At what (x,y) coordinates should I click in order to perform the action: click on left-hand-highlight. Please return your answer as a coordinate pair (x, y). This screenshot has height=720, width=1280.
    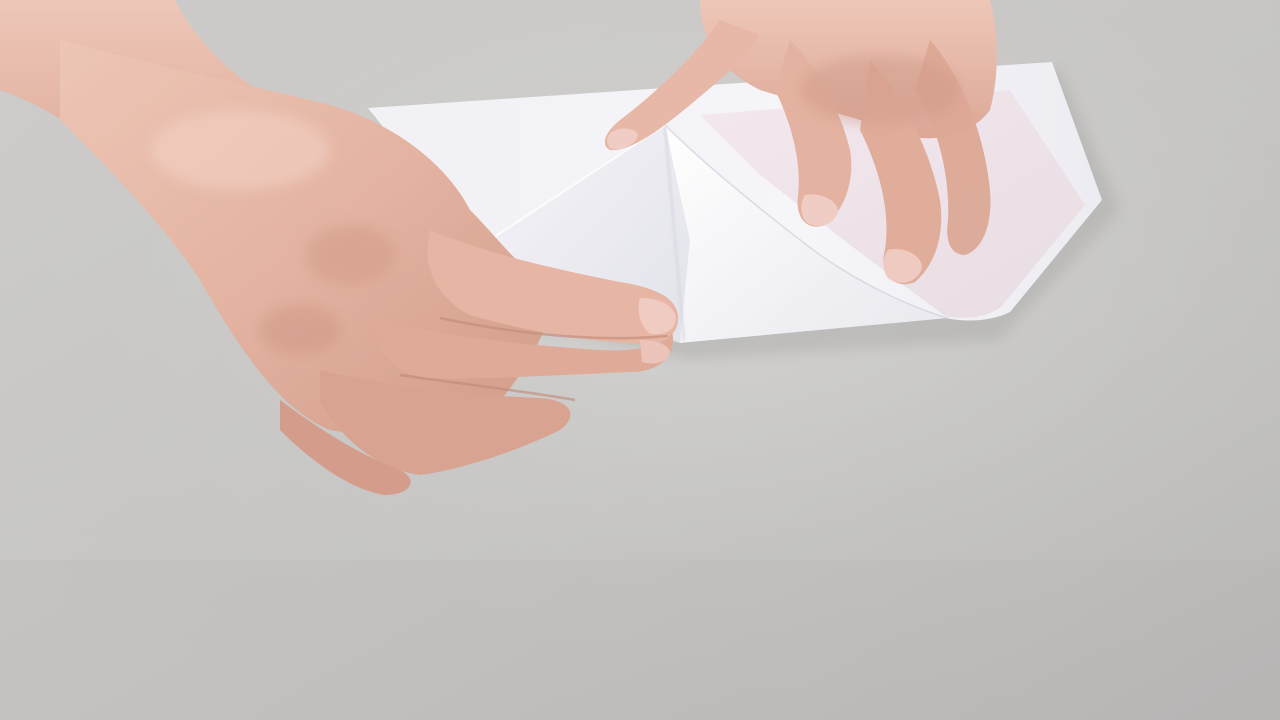
    Looking at the image, I should click on (240, 150).